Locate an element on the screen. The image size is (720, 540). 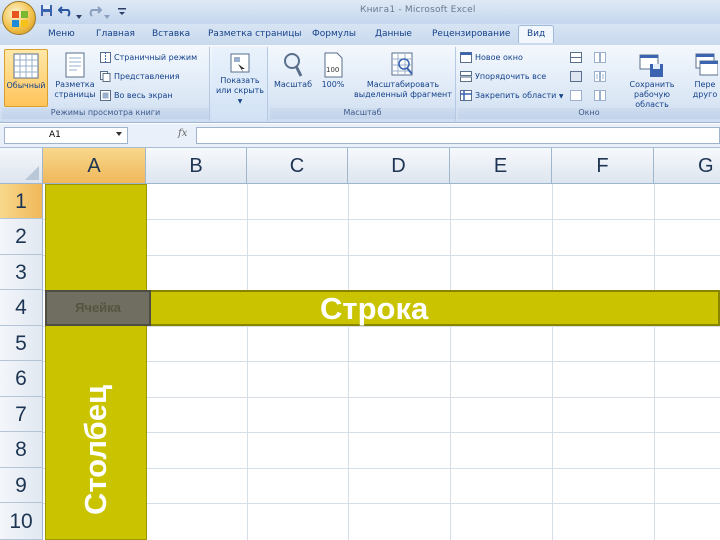
show-hide-label-1: Показать is located at coordinates (240, 80).